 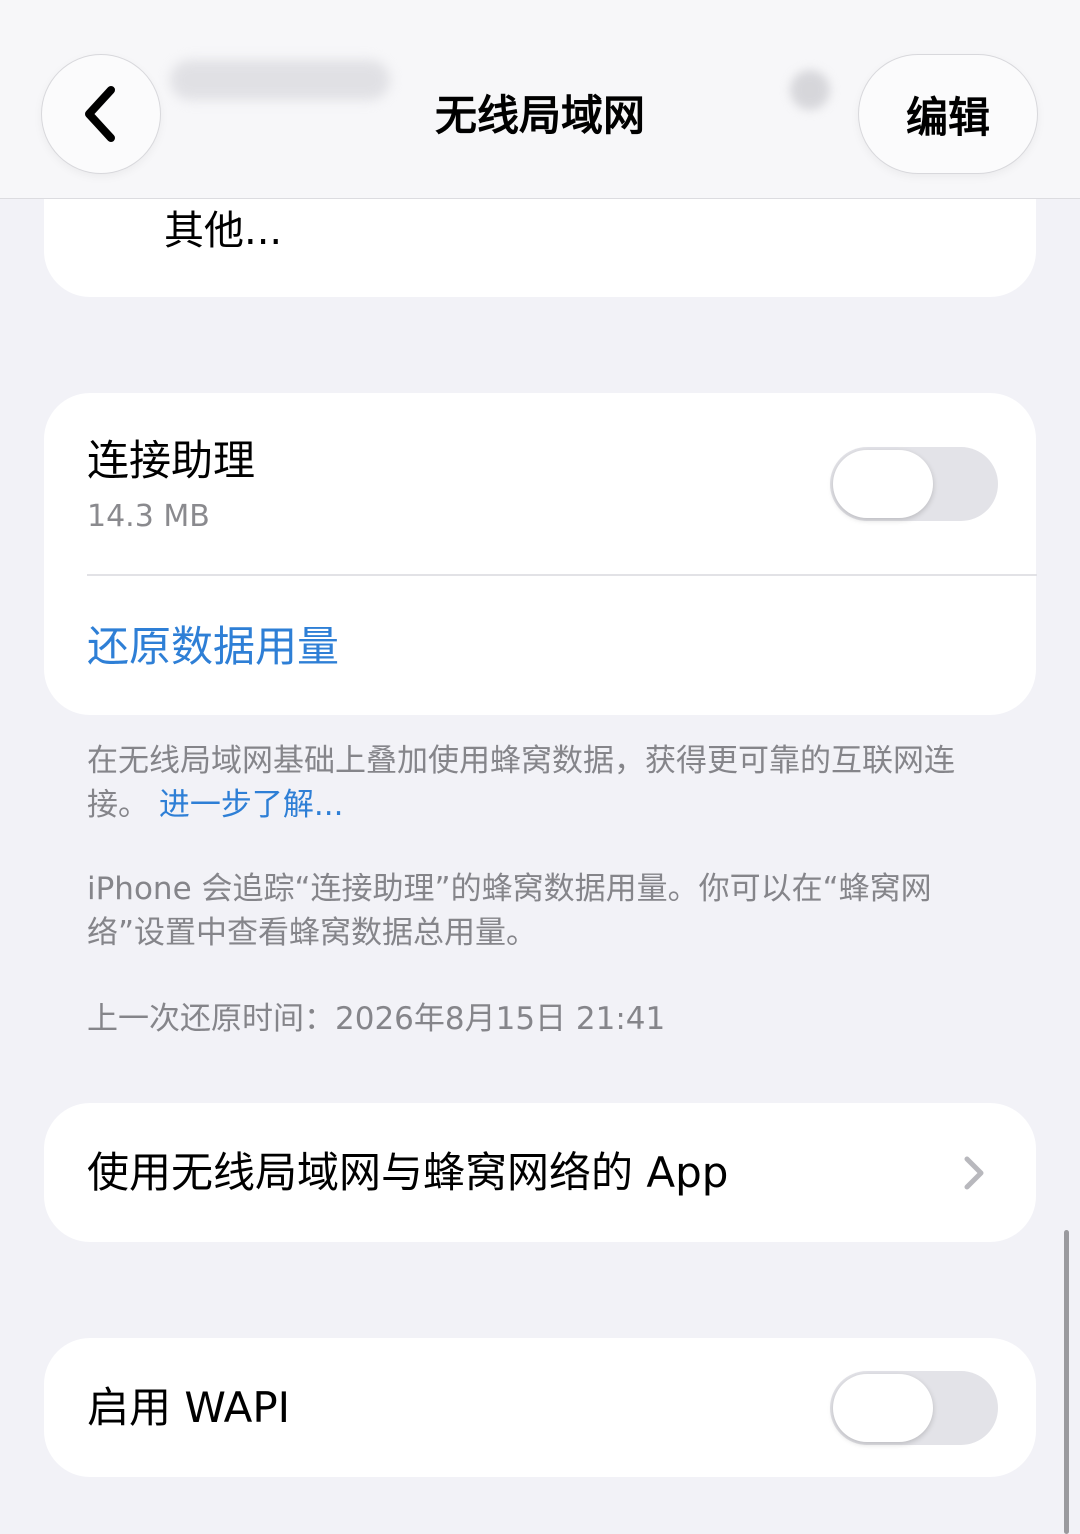 What do you see at coordinates (540, 1407) in the screenshot?
I see `wapi-card: 启用 WAPI` at bounding box center [540, 1407].